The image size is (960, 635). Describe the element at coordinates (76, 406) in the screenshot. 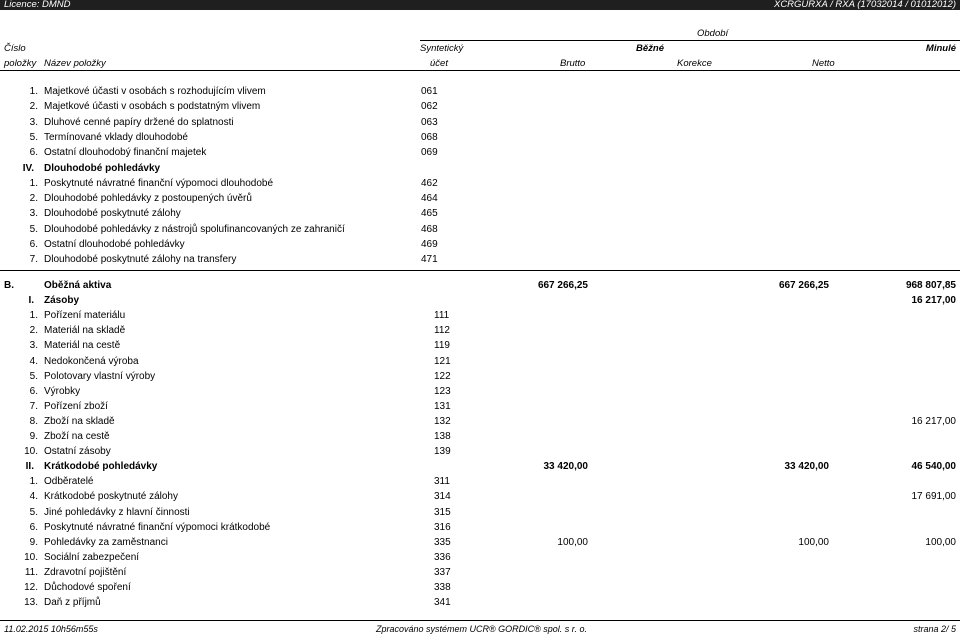

I see `row-name: Pořízení zboží` at that location.